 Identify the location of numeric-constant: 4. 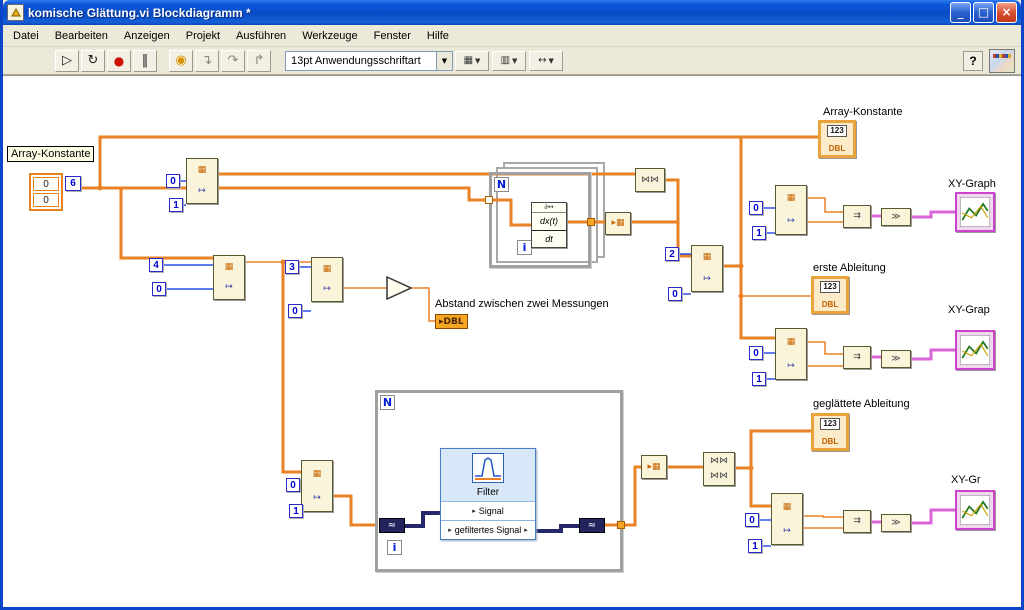
(156, 265).